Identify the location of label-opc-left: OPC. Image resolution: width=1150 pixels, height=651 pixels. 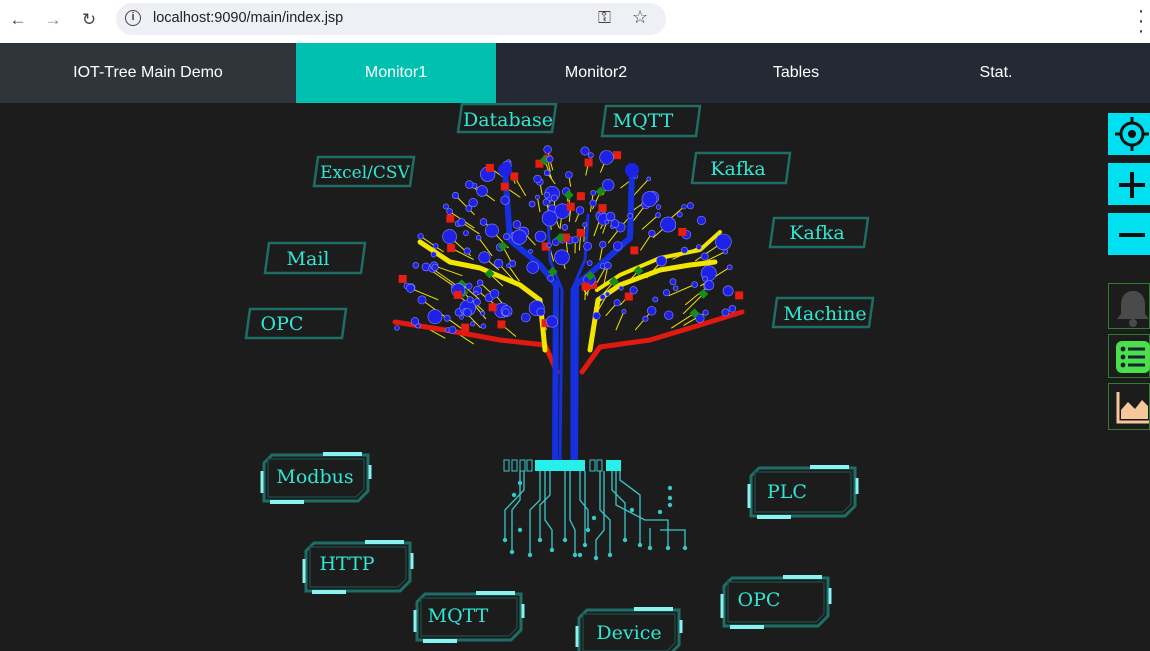
(296, 323).